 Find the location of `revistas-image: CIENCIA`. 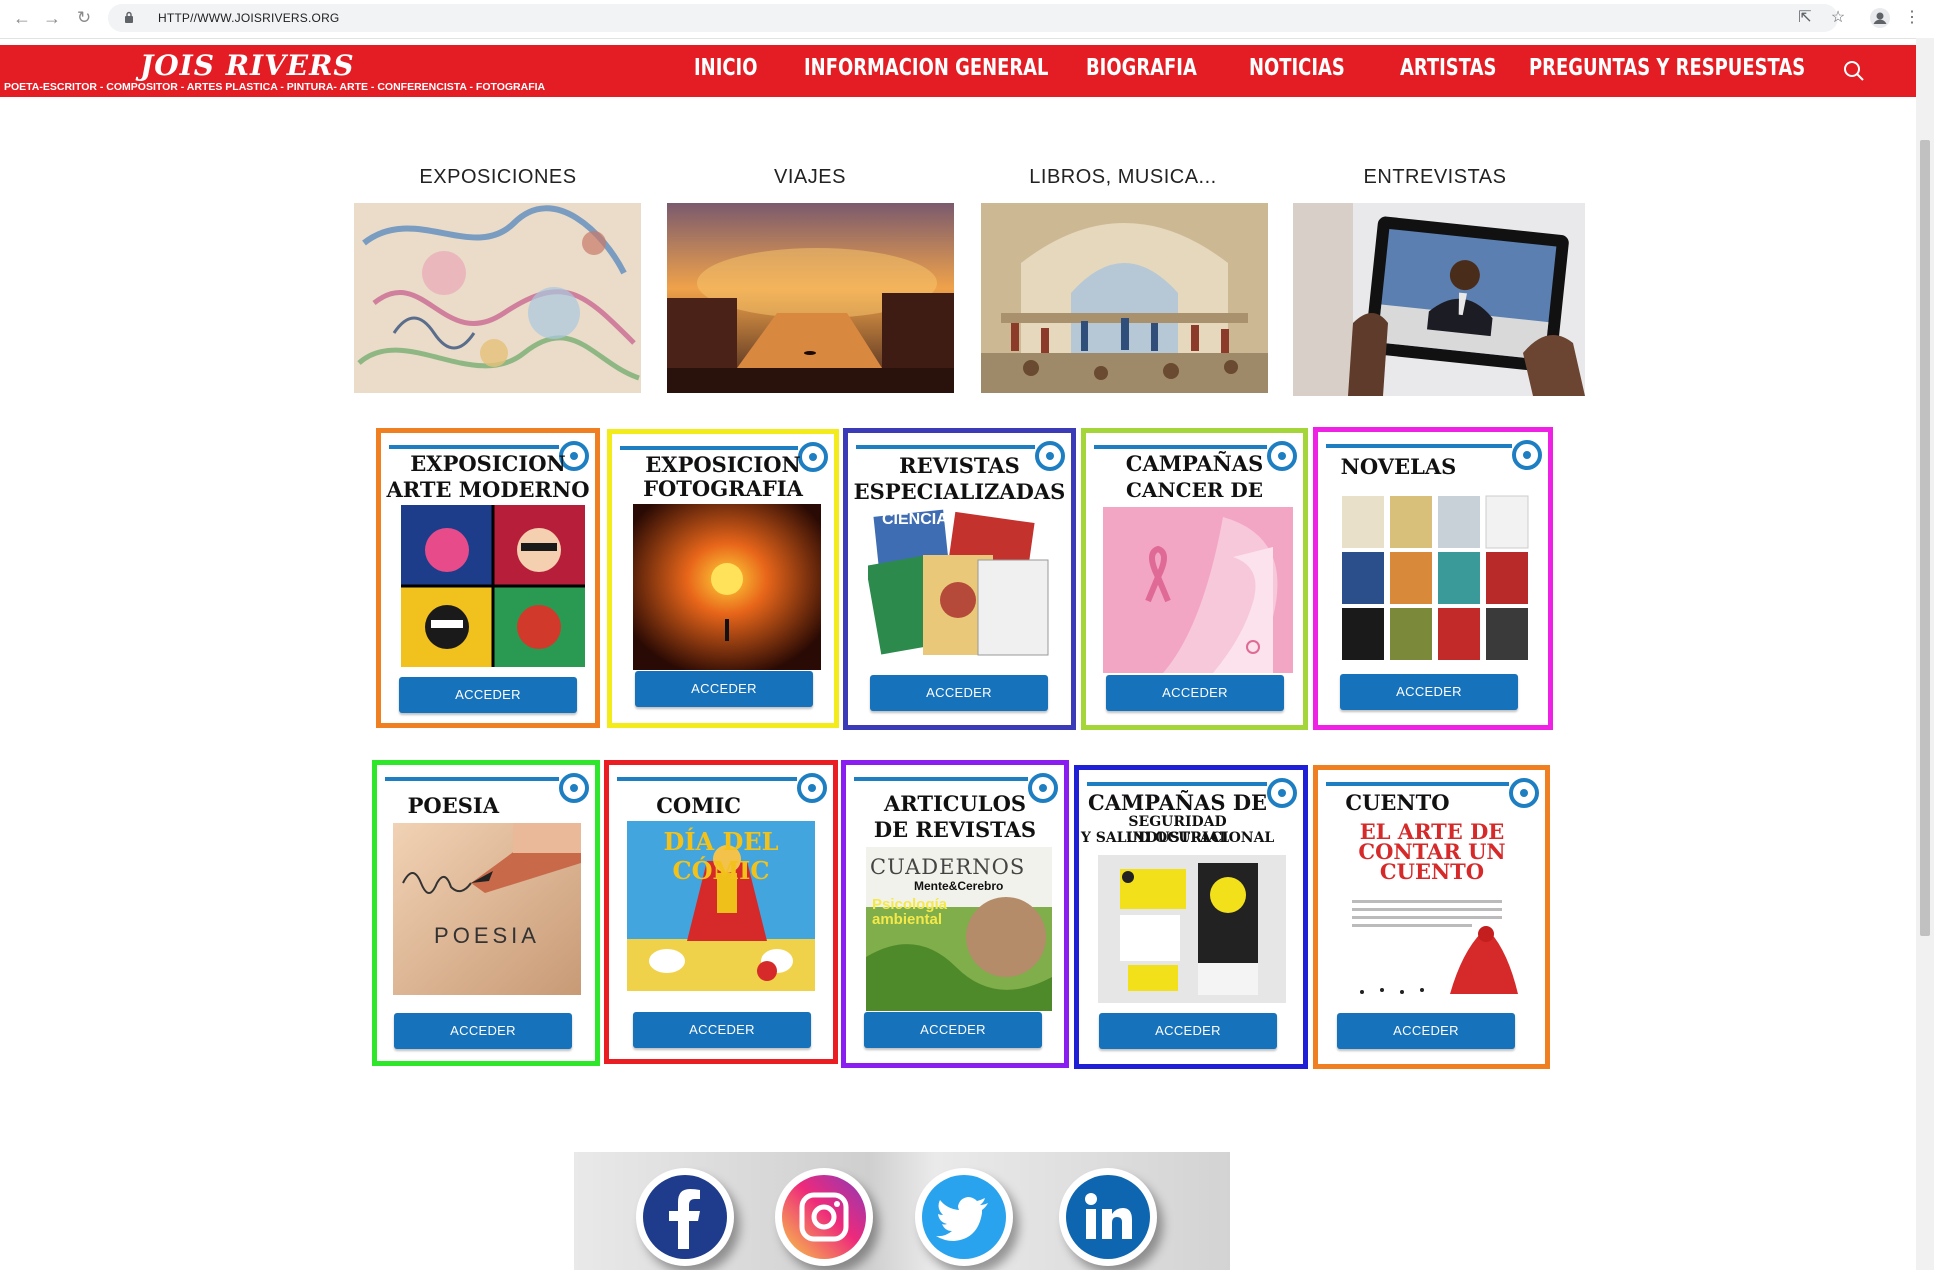

revistas-image: CIENCIA is located at coordinates (963, 585).